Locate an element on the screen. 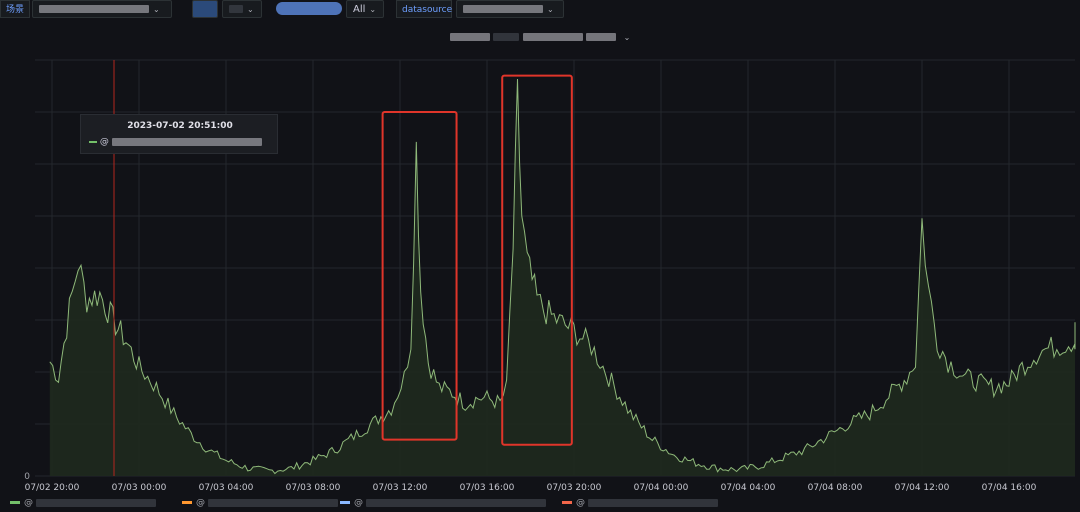 The height and width of the screenshot is (512, 1080). y-tick-label: 0 is located at coordinates (27, 477).